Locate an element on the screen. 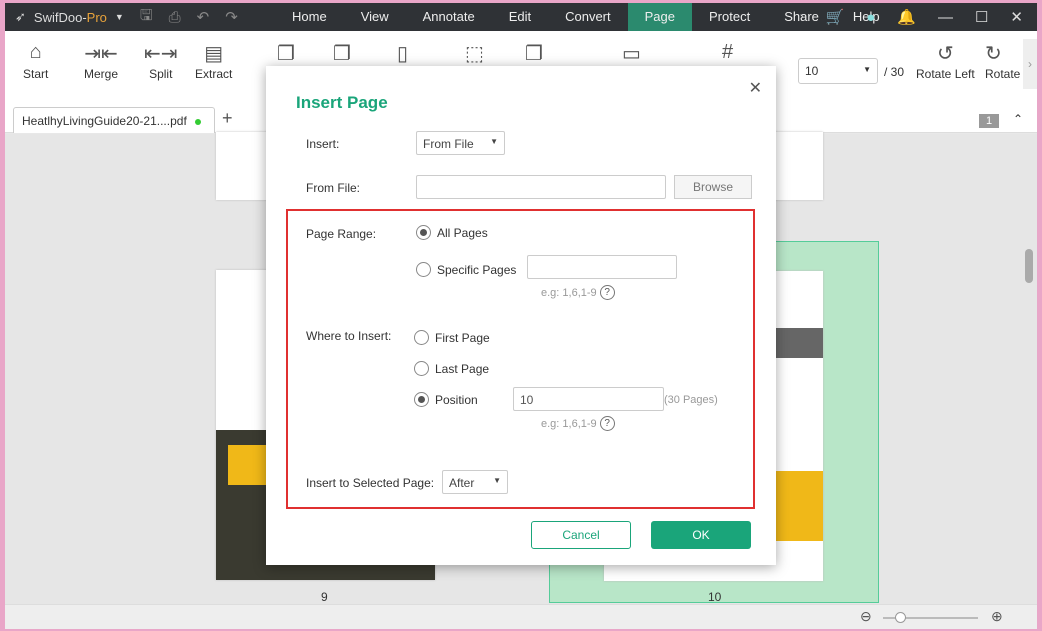  home-icon: ⌂ is located at coordinates (35, 52).